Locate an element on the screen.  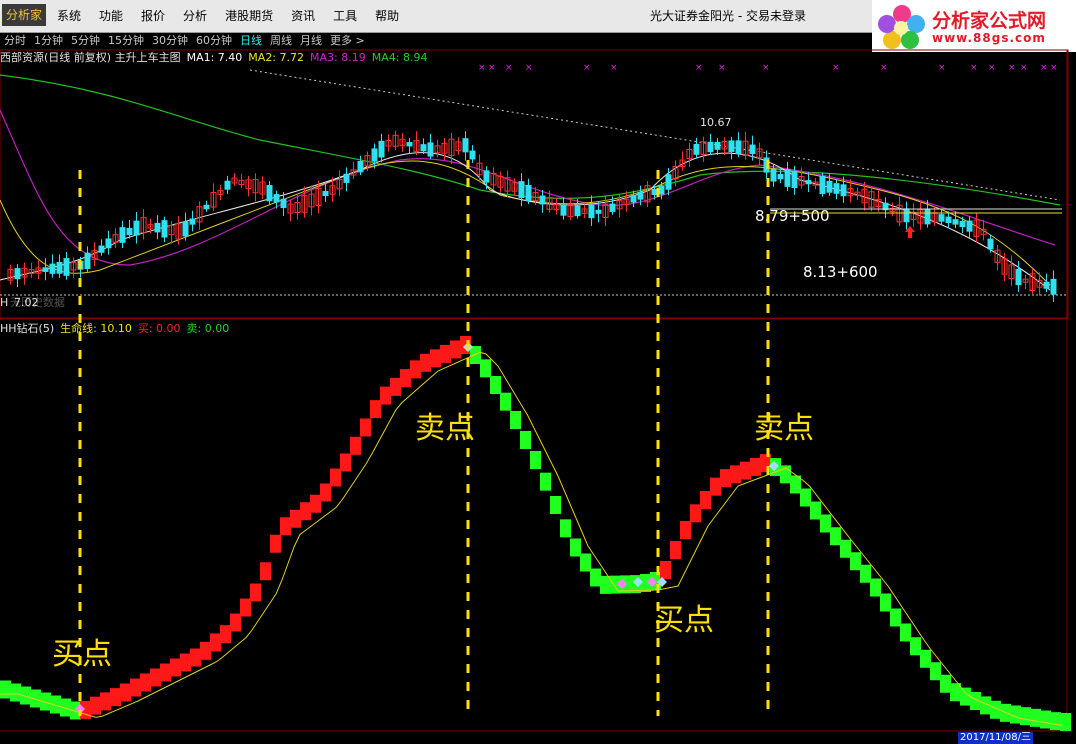
buy-value: 买: 0.00 is located at coordinates (159, 328).